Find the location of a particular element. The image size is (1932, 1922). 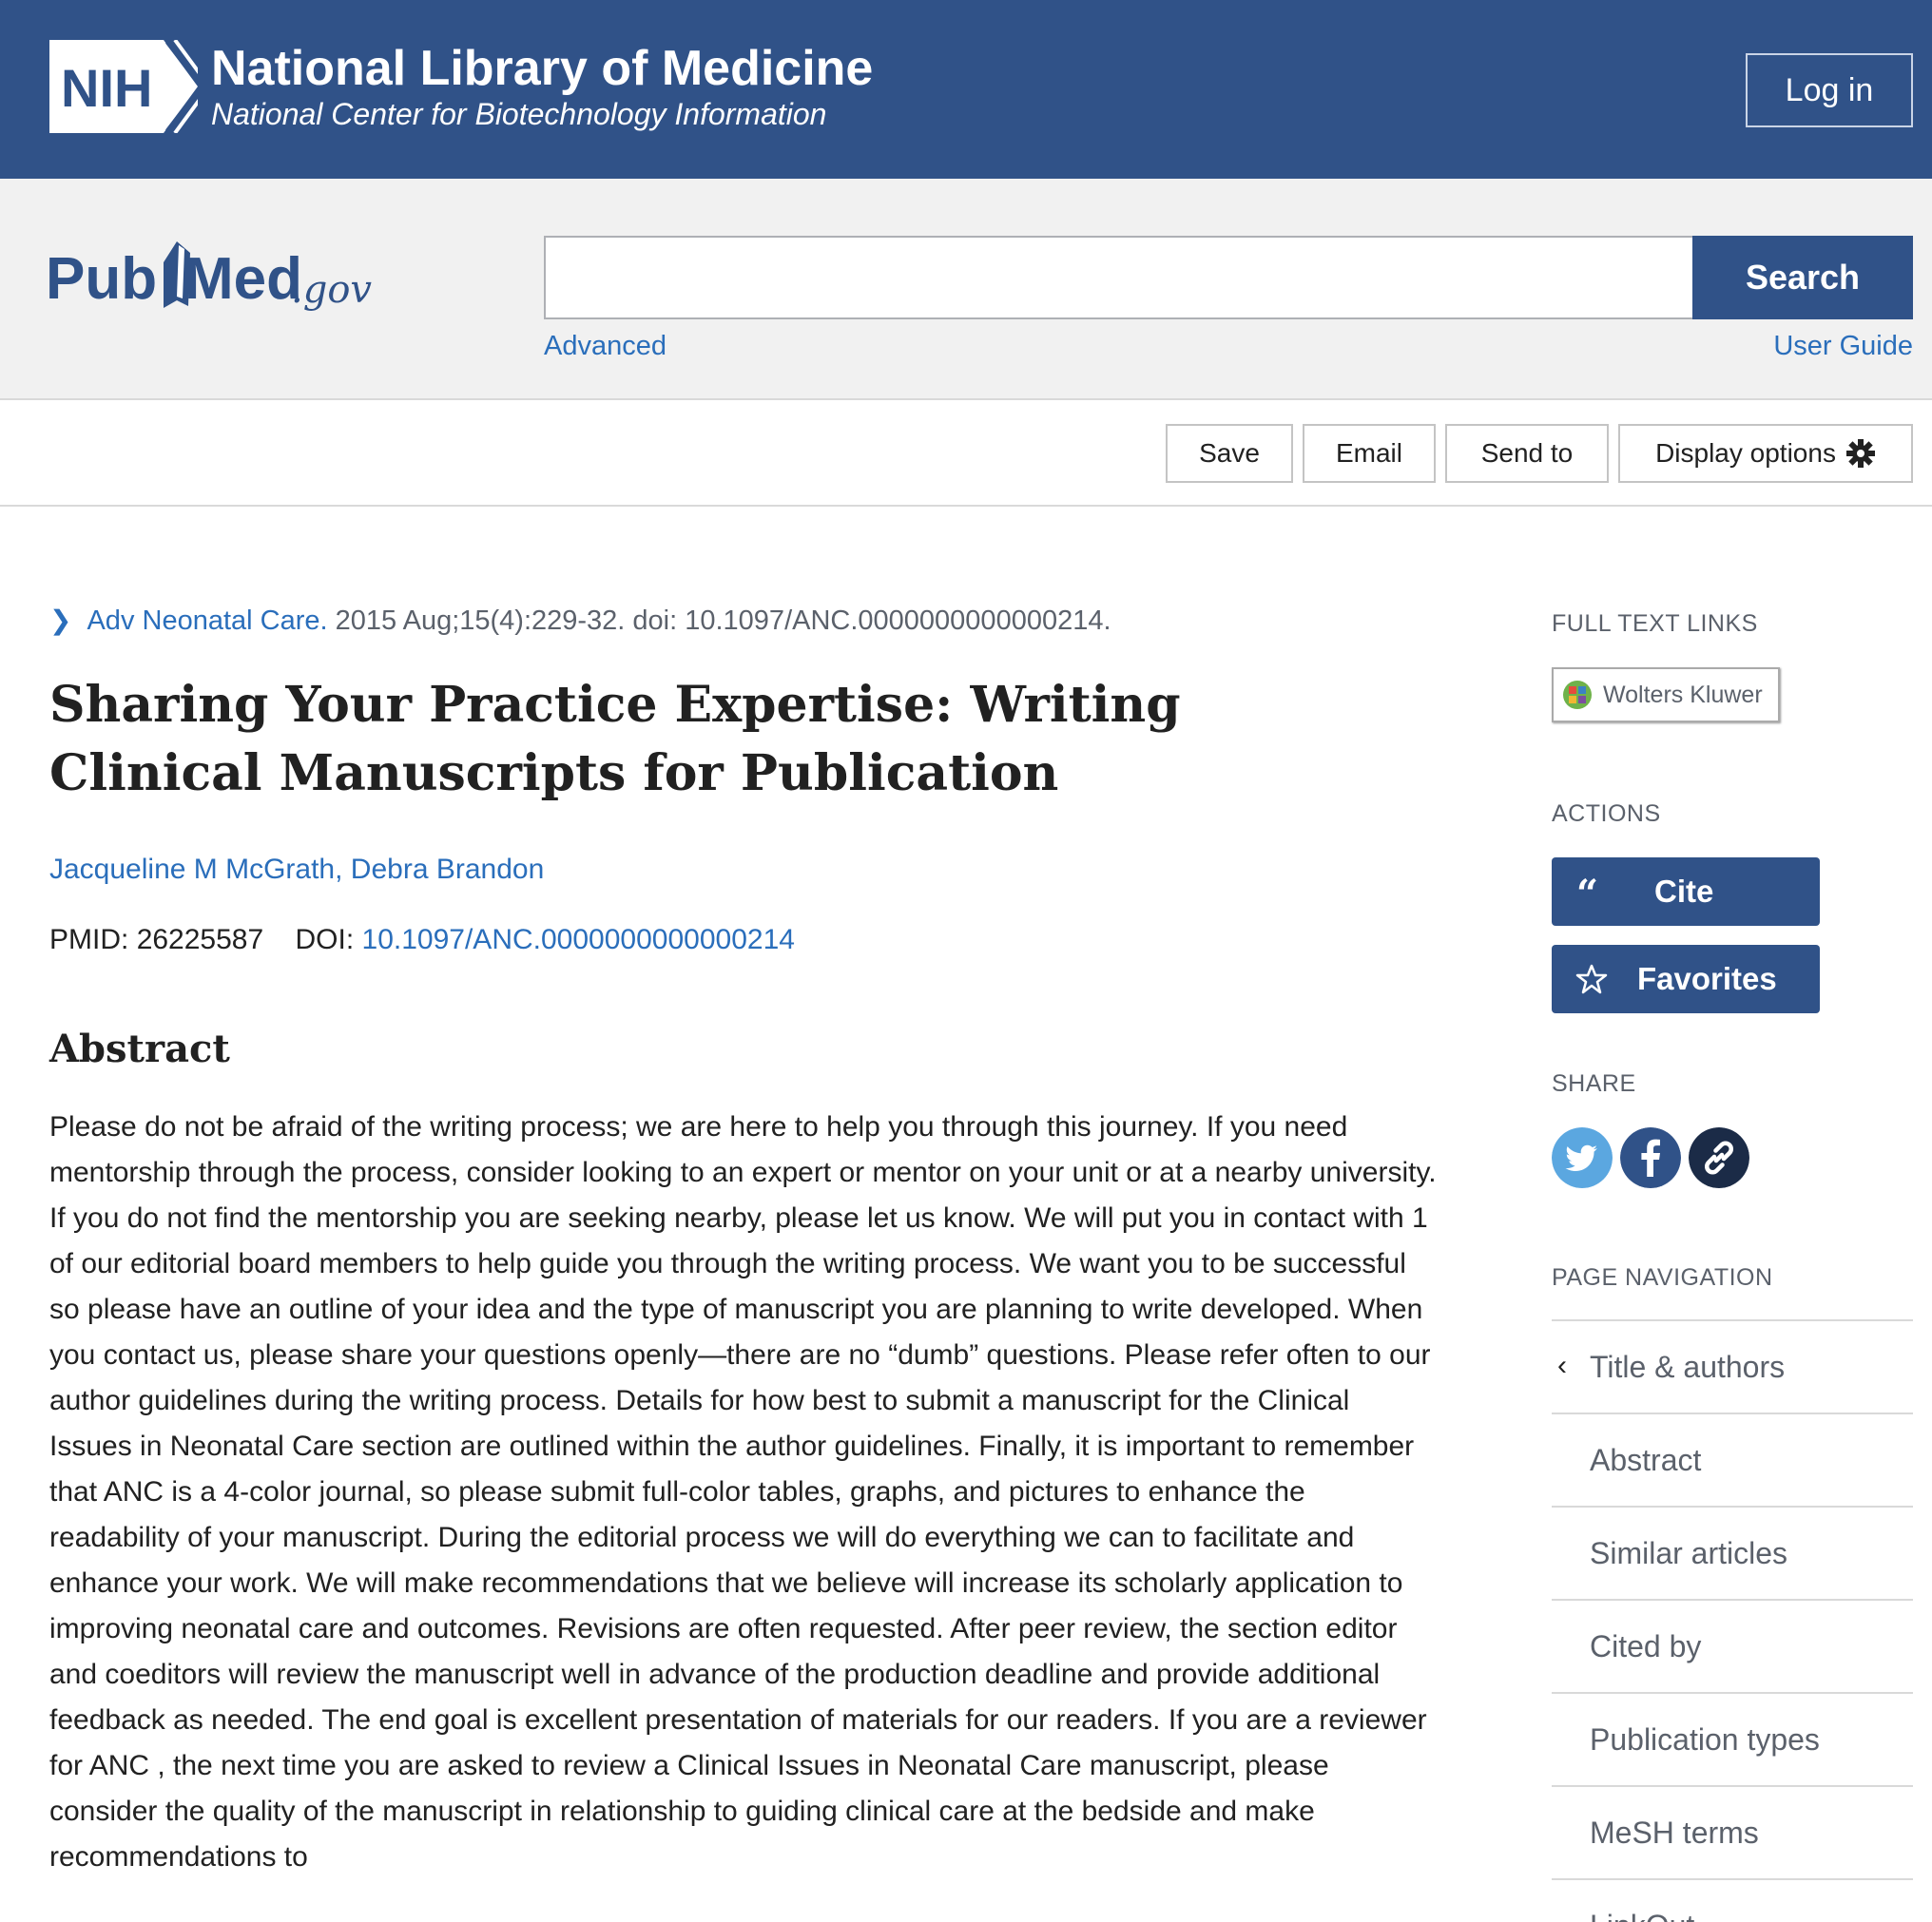

nav-label: Title & authors is located at coordinates (1688, 1367).